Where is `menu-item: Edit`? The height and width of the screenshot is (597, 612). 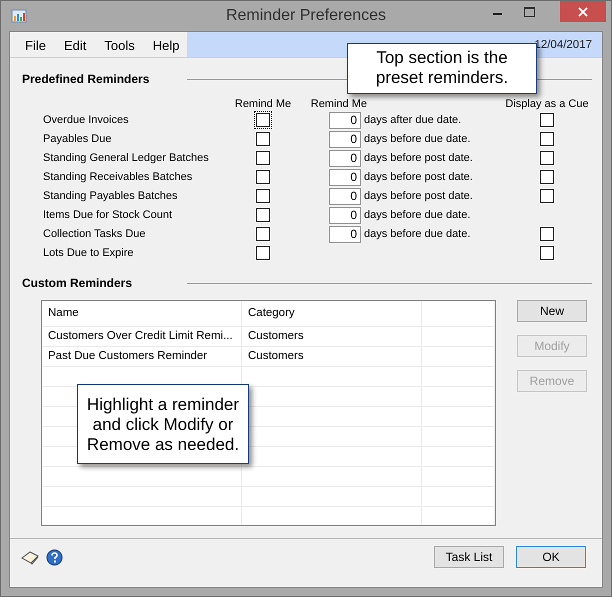 menu-item: Edit is located at coordinates (75, 44).